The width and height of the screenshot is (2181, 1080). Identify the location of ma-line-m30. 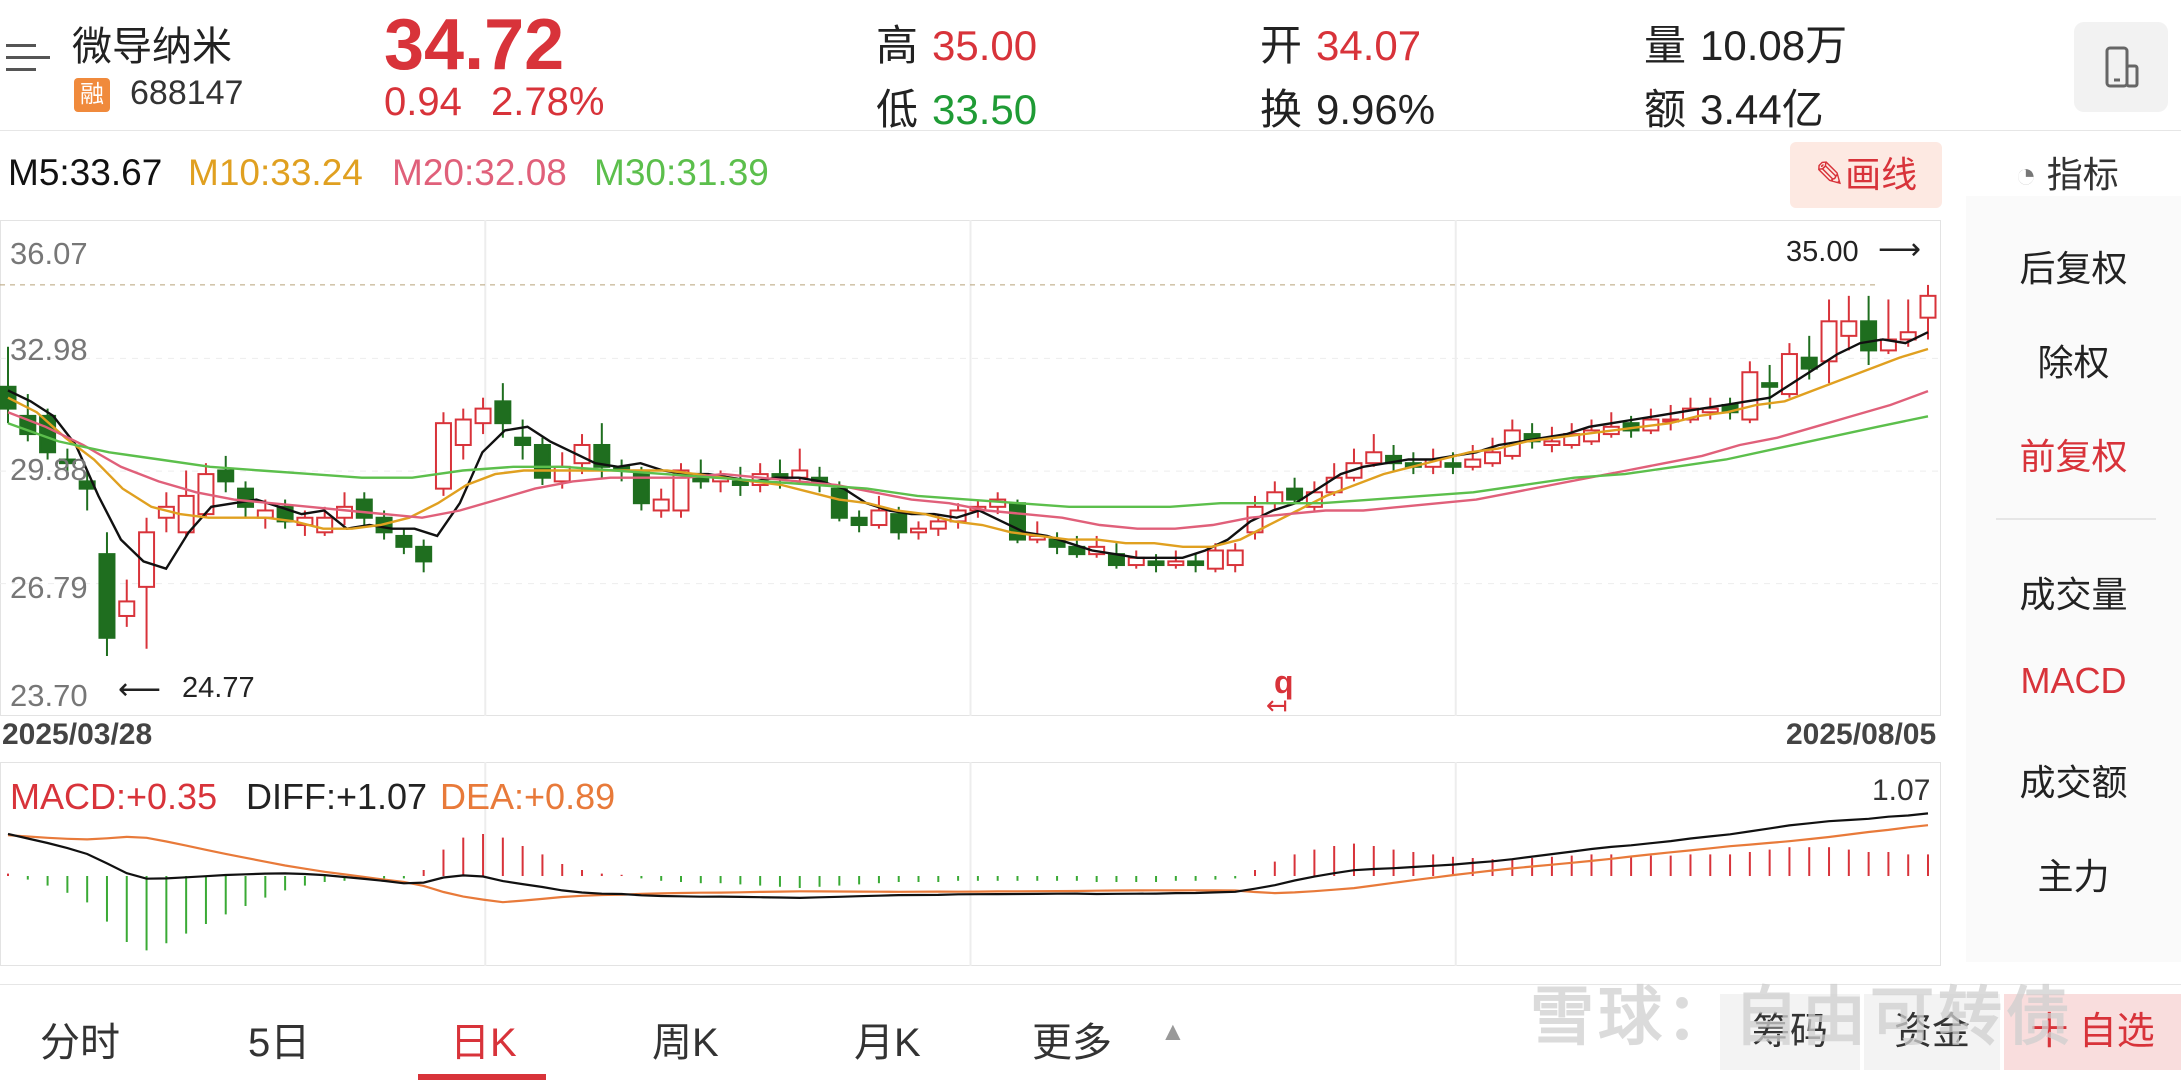
(968, 461).